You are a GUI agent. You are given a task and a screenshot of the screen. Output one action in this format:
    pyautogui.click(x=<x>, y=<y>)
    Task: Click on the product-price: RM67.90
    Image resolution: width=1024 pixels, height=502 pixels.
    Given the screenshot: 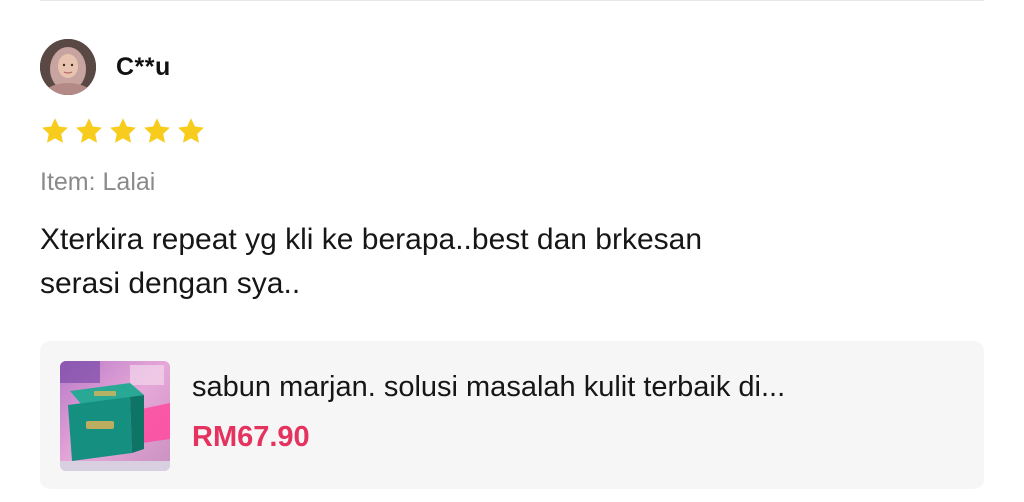 What is the action you would take?
    pyautogui.click(x=251, y=437)
    